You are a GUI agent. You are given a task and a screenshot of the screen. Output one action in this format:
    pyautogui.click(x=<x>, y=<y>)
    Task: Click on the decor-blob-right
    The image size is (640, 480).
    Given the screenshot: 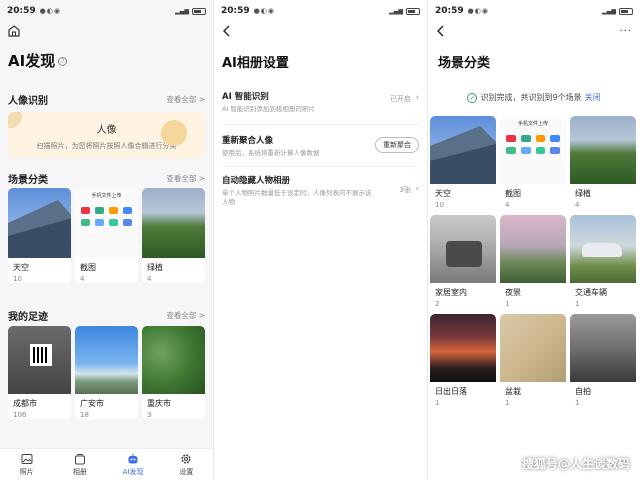 What is the action you would take?
    pyautogui.click(x=174, y=133)
    